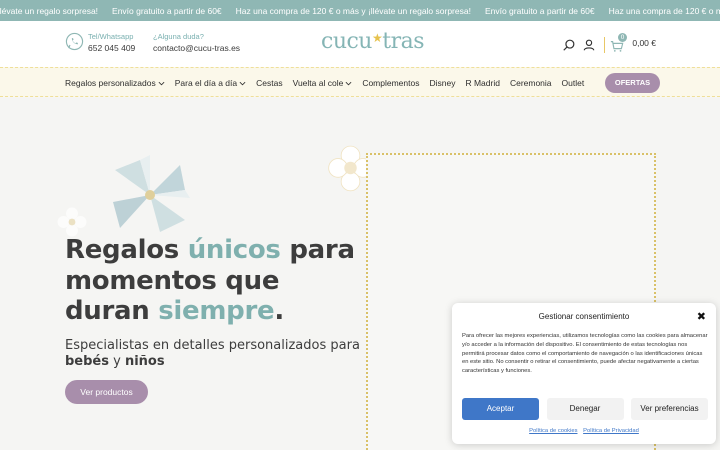 The image size is (720, 450). I want to click on cookies-policy-link: Política de cookies, so click(553, 431).